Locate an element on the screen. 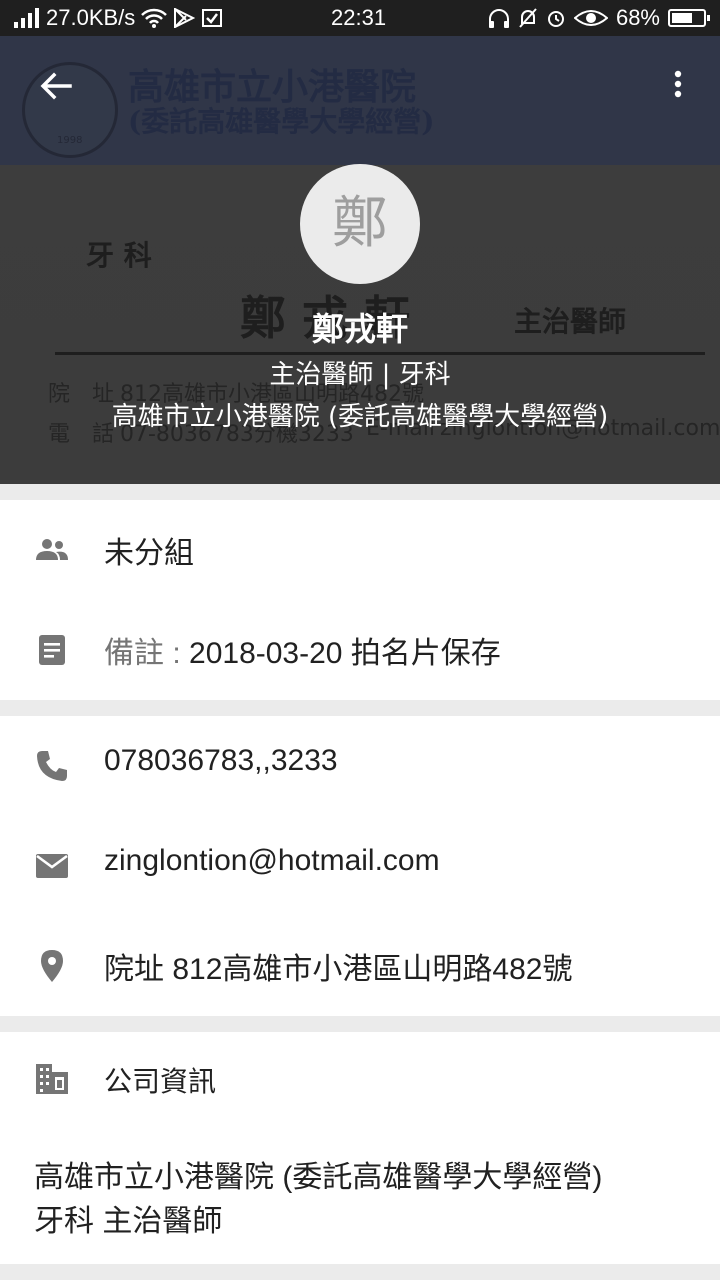  phone-row: 078036783,,3233 is located at coordinates (360, 766).